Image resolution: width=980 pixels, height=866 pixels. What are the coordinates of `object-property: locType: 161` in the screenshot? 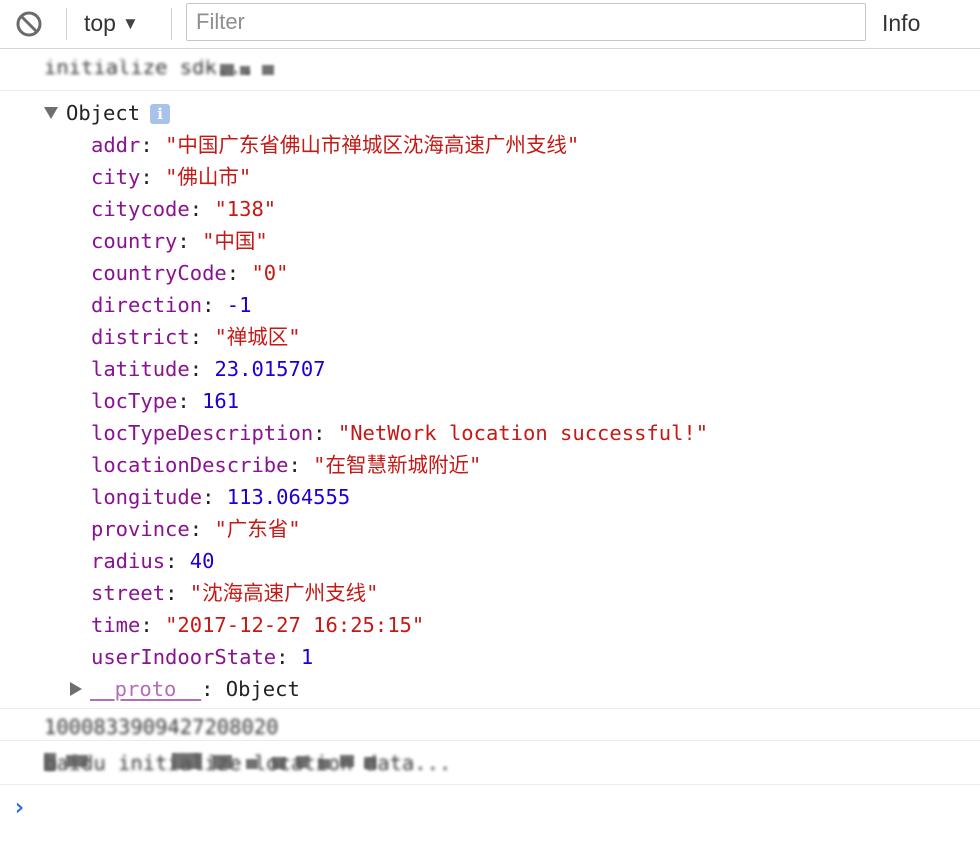 It's located at (165, 401).